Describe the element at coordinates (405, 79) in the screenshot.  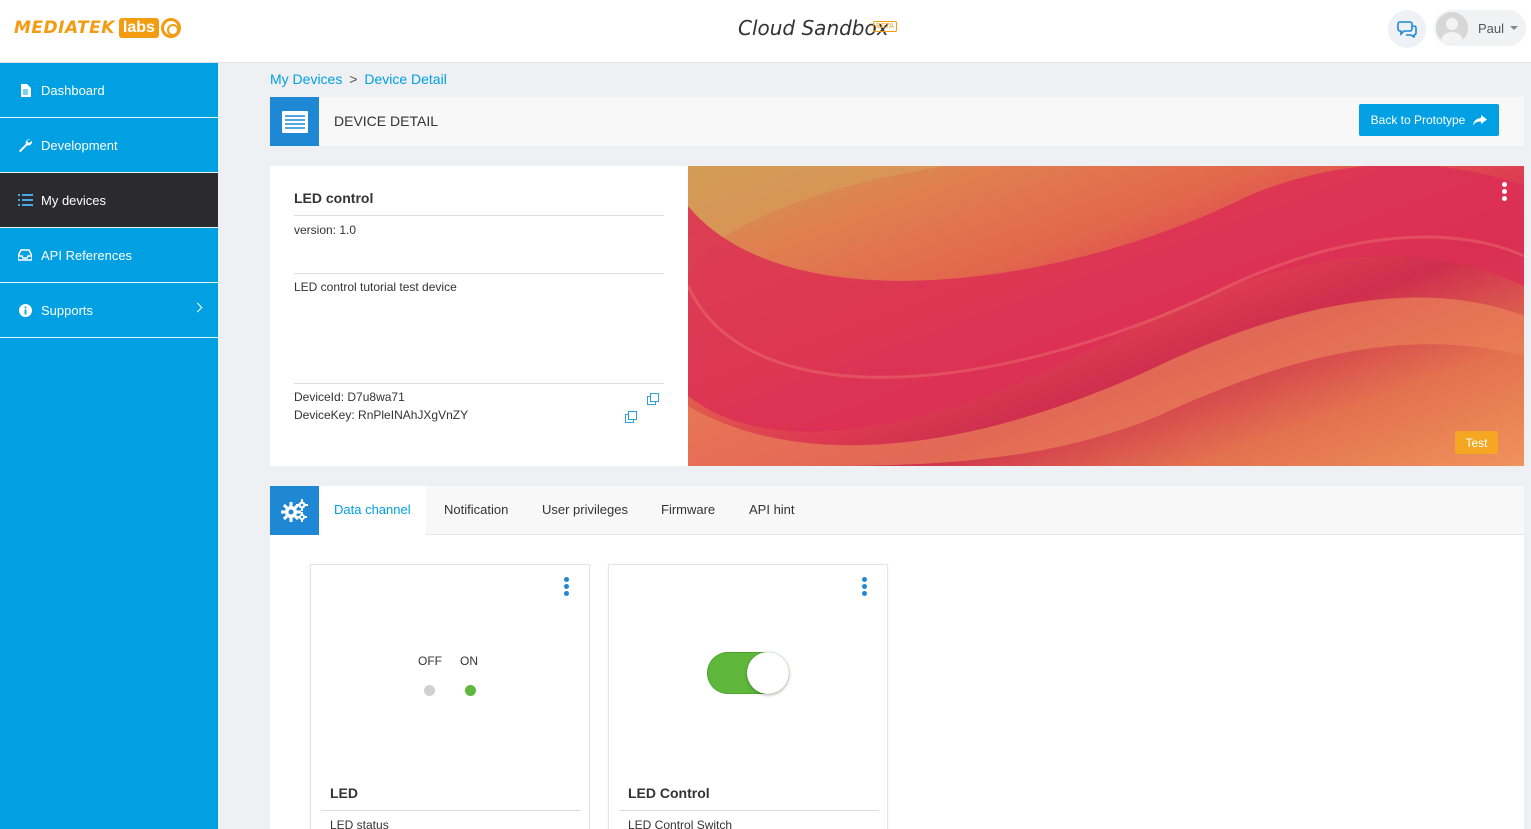
I see `breadcrumb-device-detail: Device Detail` at that location.